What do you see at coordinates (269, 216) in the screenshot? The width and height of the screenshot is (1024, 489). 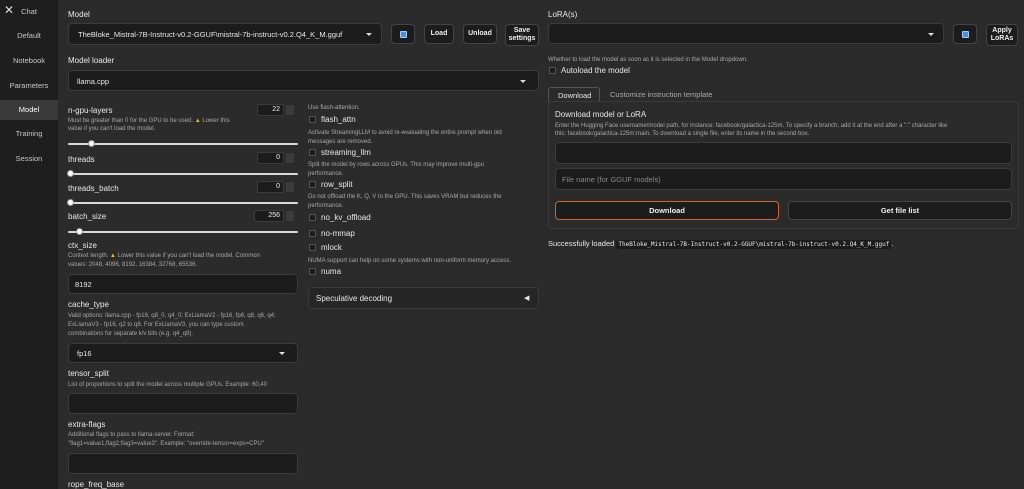 I see `batch-size-input: 256` at bounding box center [269, 216].